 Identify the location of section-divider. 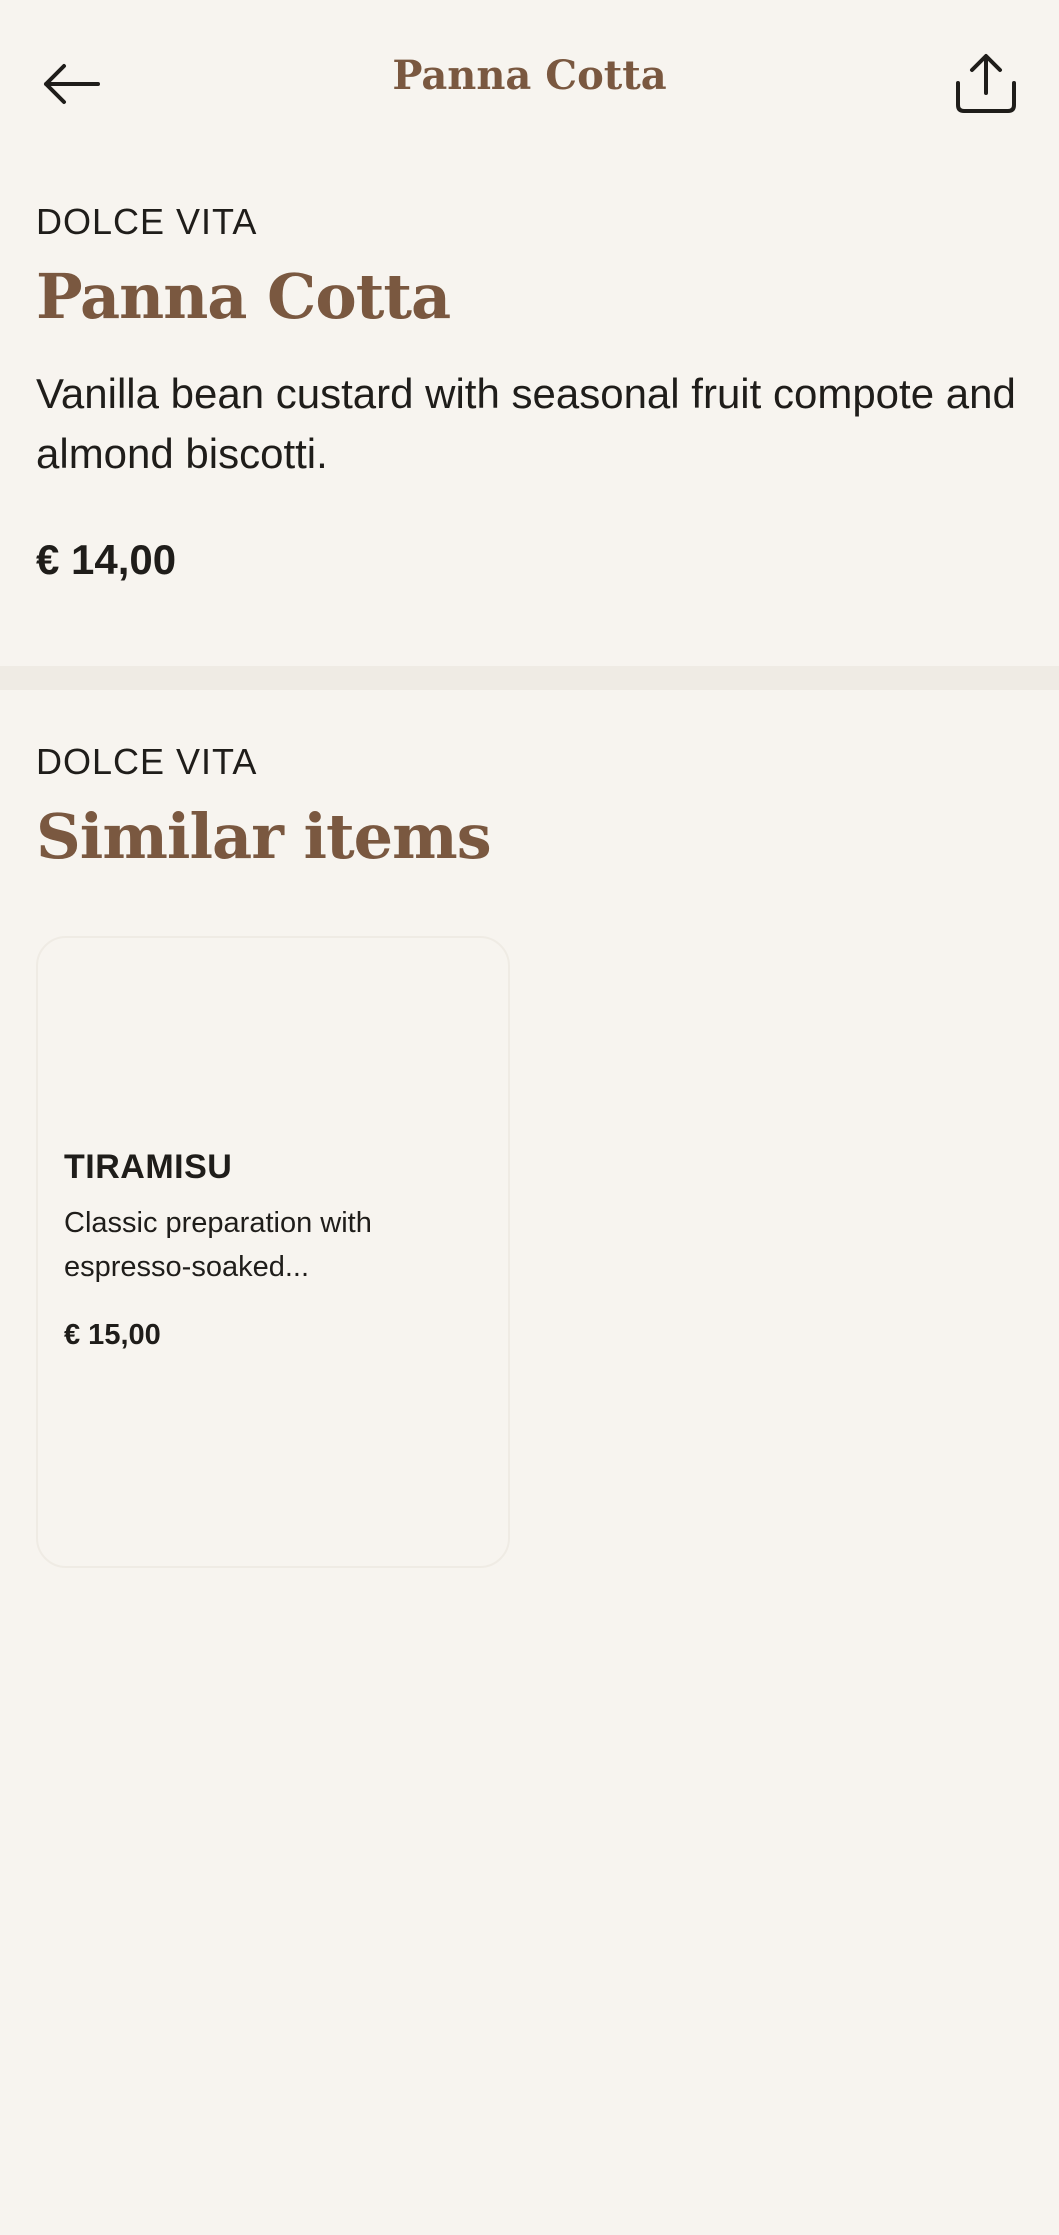
(529, 678).